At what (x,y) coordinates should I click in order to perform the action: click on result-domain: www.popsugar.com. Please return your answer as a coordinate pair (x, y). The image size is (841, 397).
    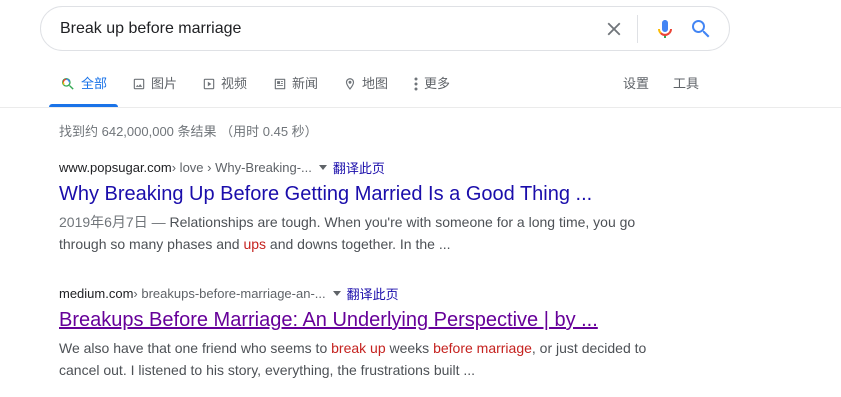
    Looking at the image, I should click on (115, 167).